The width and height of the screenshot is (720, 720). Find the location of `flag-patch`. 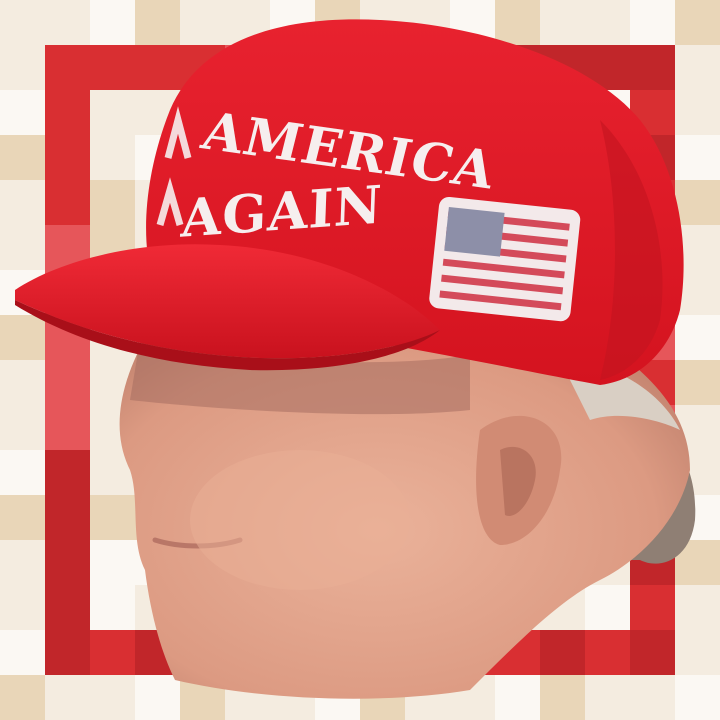

flag-patch is located at coordinates (505, 259).